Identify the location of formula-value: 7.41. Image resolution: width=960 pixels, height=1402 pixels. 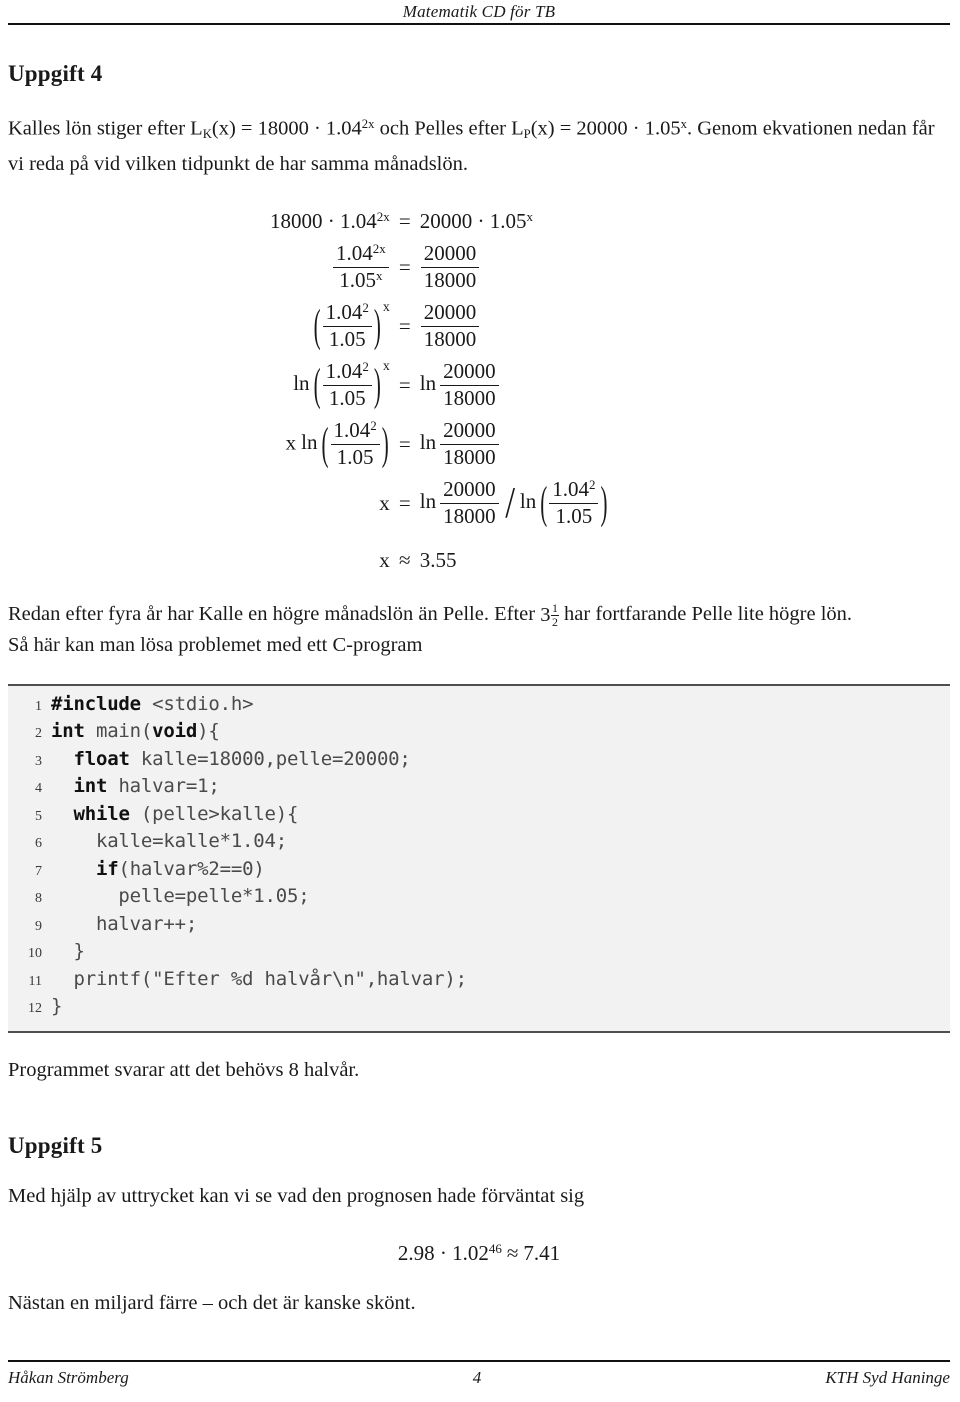
(542, 1252).